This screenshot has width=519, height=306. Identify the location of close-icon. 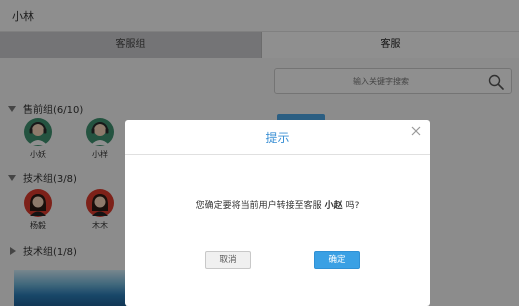
(416, 131).